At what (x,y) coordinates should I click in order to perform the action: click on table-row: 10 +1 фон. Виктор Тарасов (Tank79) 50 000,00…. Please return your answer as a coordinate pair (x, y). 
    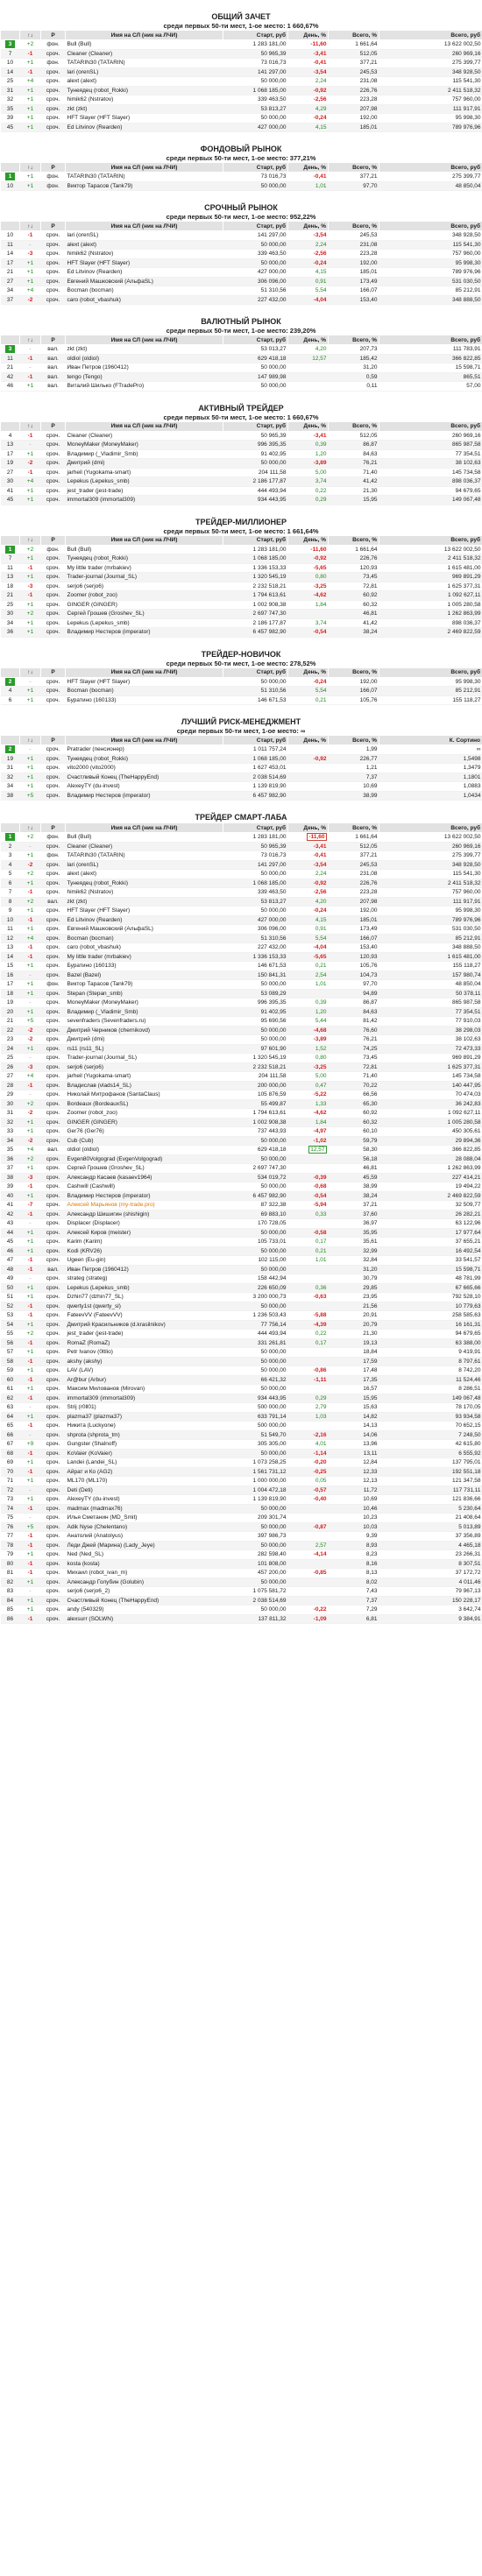
    Looking at the image, I should click on (241, 186).